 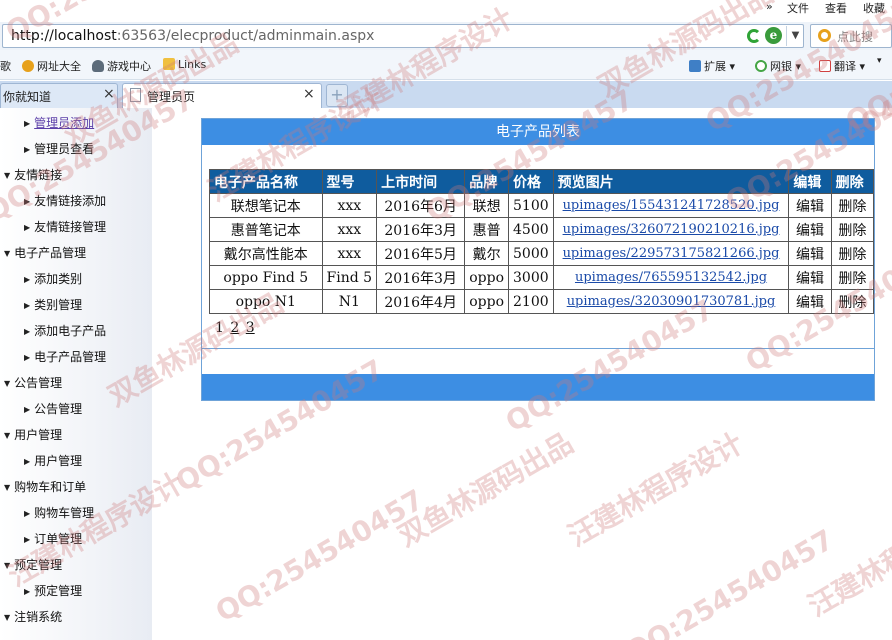 I want to click on sidebar-item-label: 友情链接添加, so click(x=70, y=201).